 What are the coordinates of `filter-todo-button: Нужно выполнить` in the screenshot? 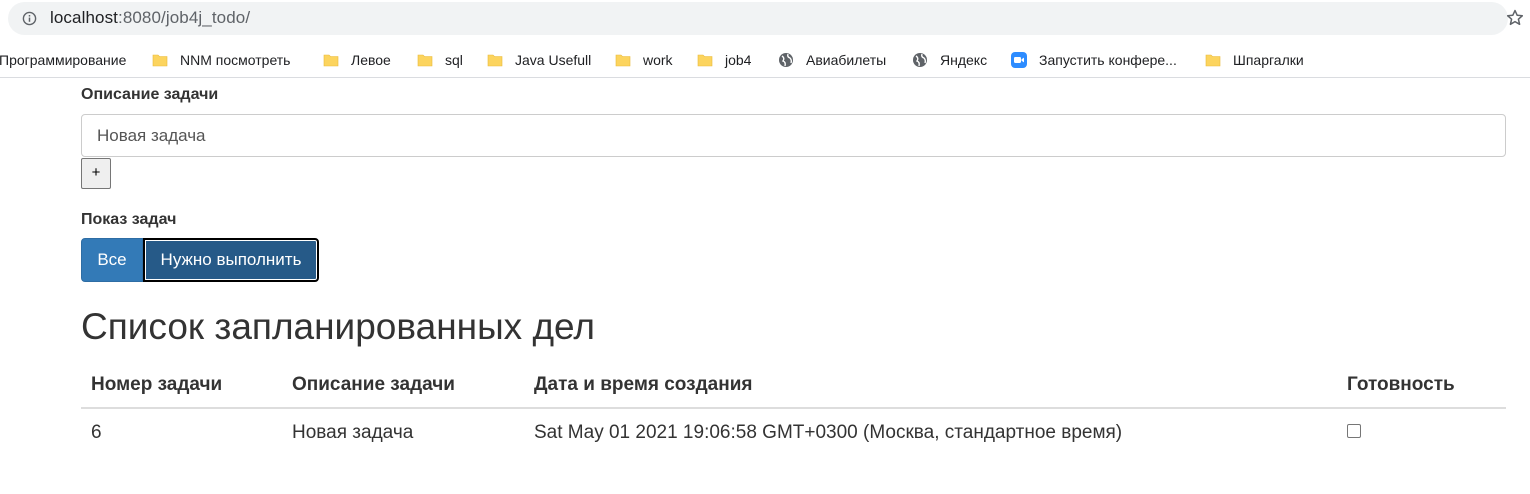 It's located at (231, 260).